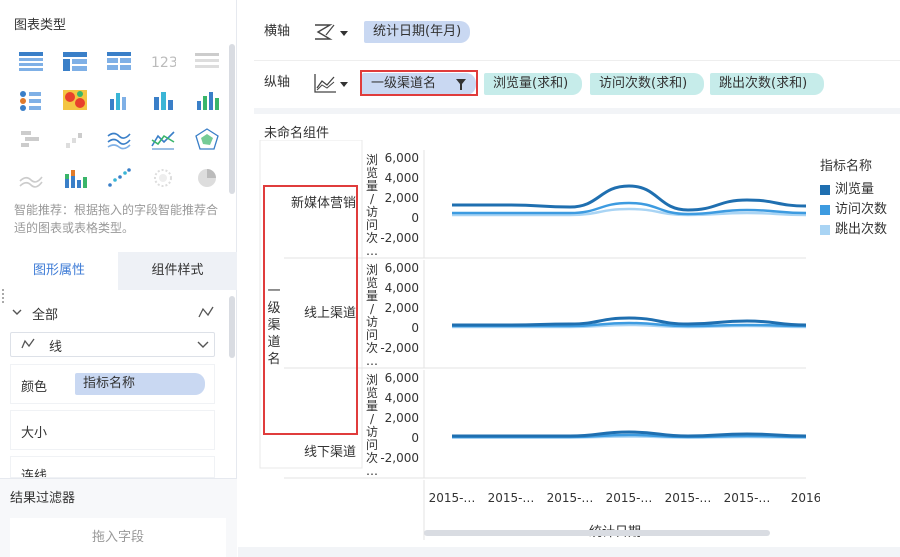 This screenshot has height=557, width=900. I want to click on line-mark-icon, so click(206, 312).